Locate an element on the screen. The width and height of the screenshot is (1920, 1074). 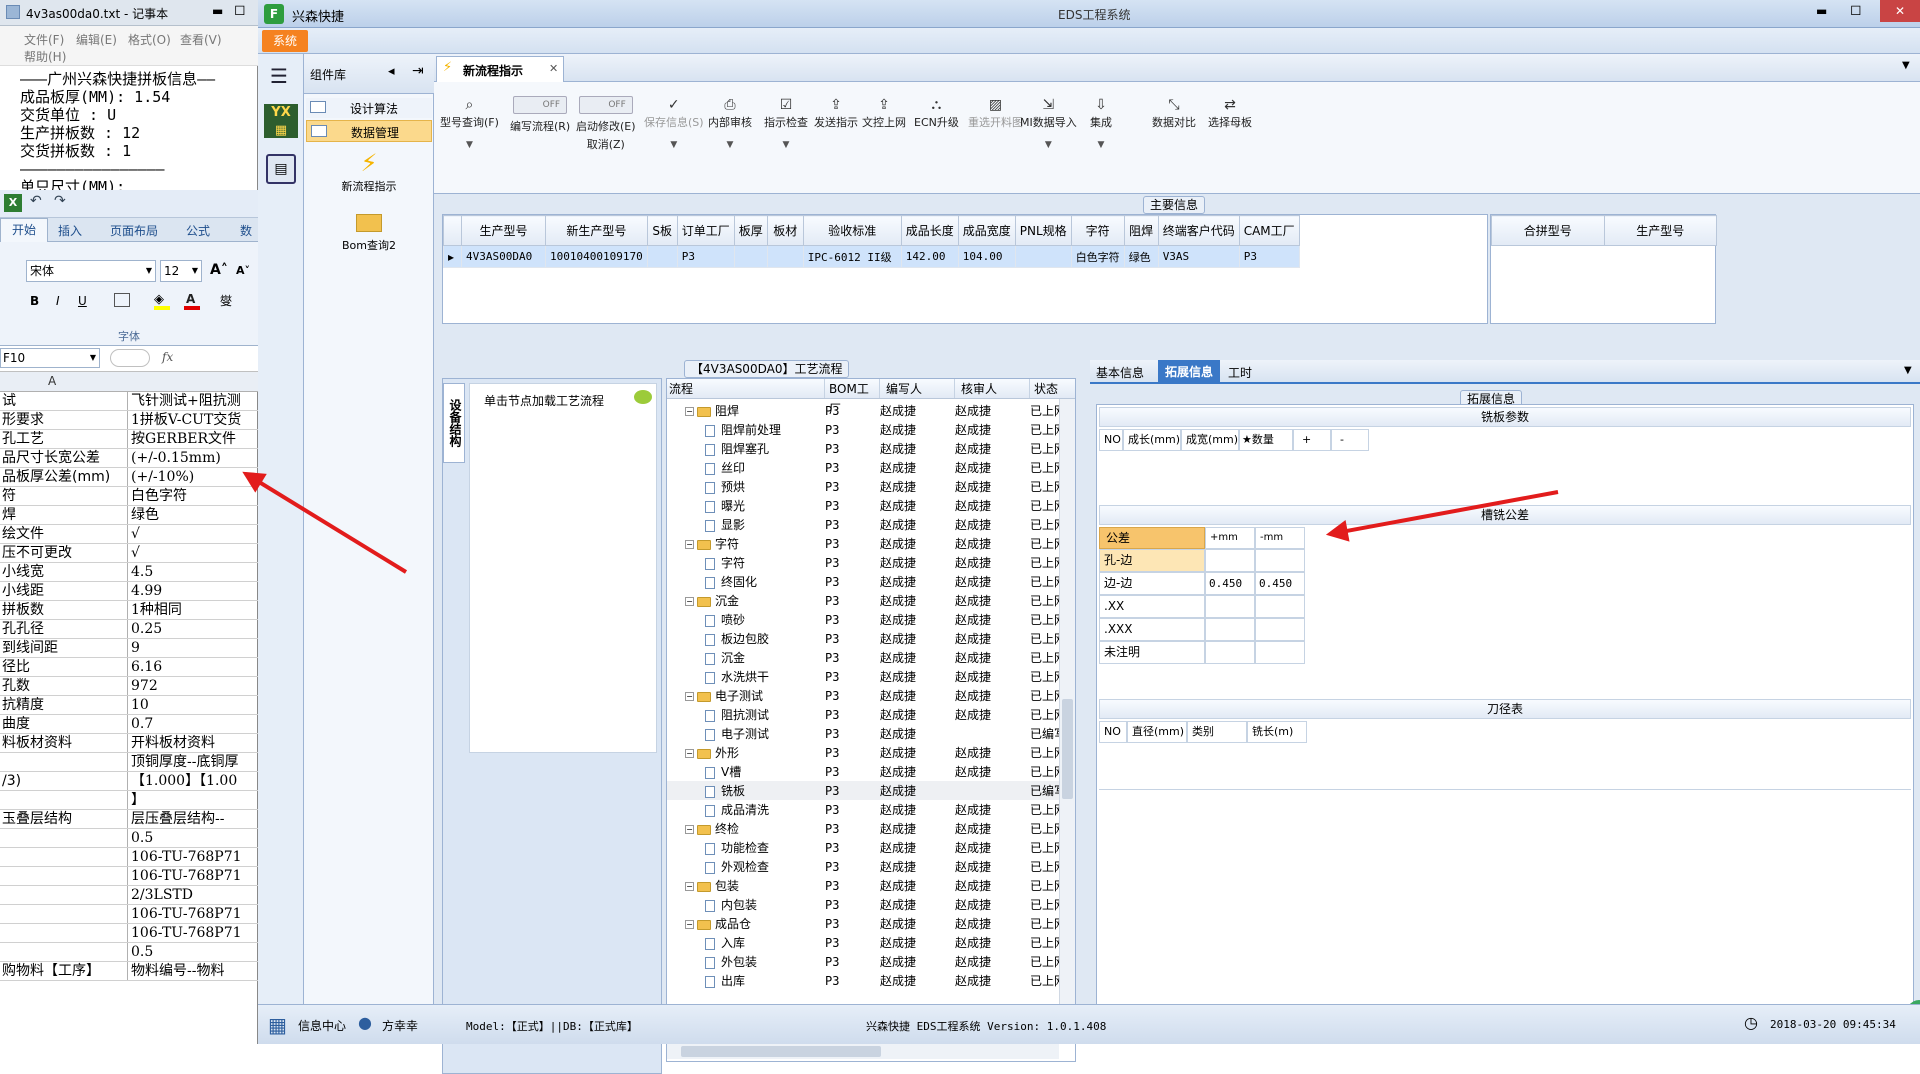
notepad-titlebar: 4v3as00da0.txt - 记事本 ▬ ◻ is located at coordinates (129, 13).